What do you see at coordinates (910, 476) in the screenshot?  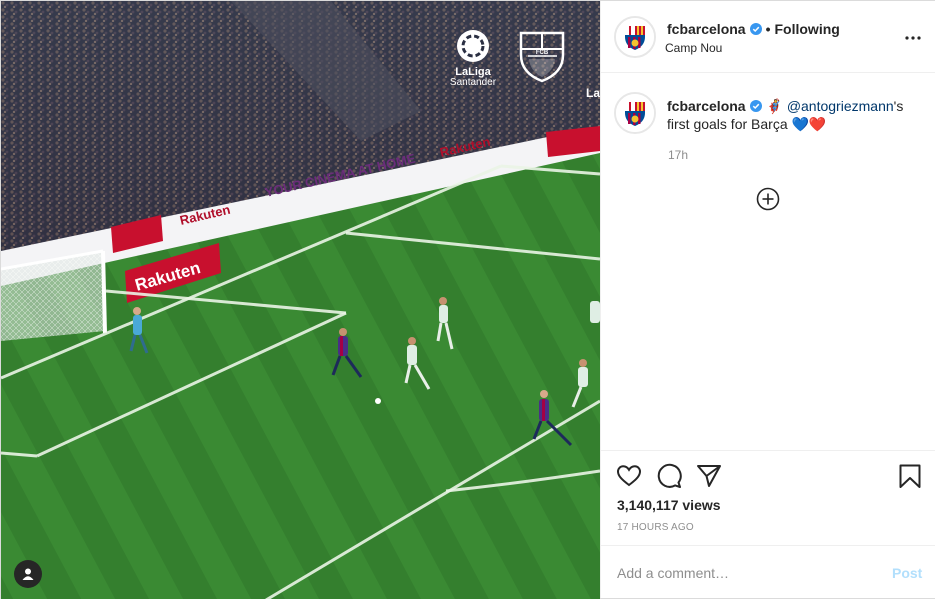 I see `bookmark-icon` at bounding box center [910, 476].